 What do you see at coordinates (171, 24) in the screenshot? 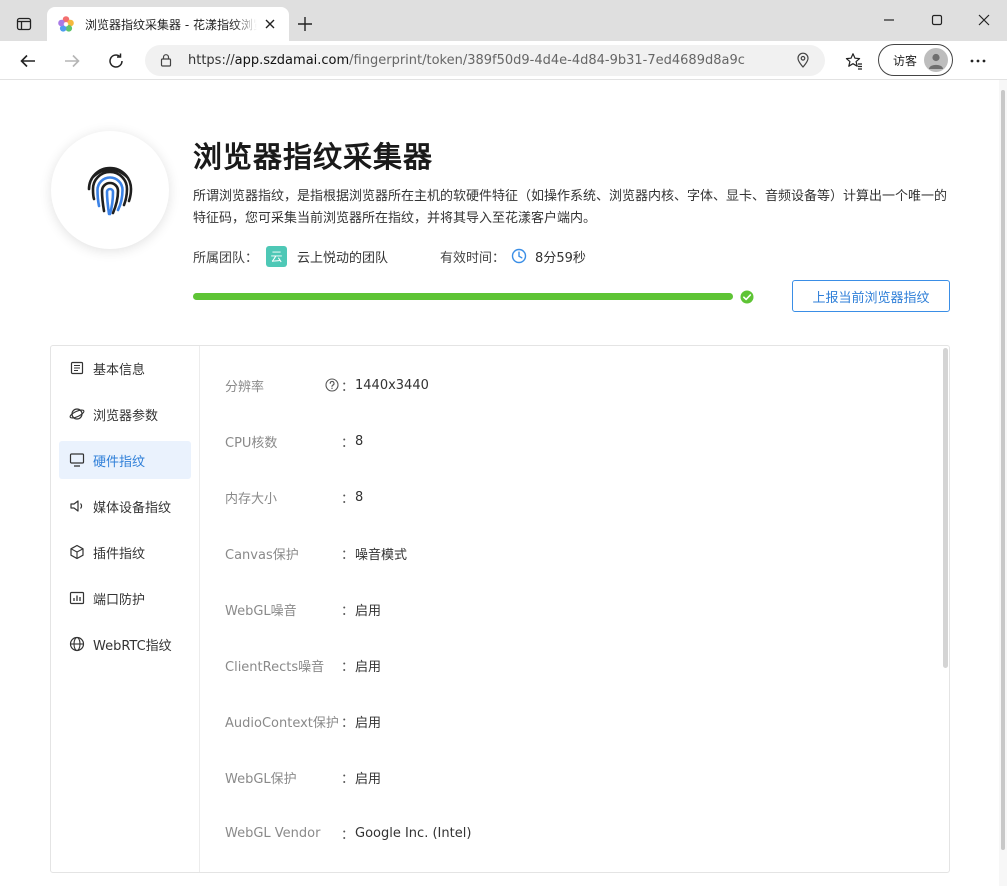
I see `tab-title: 浏览器指纹采集器 - 花漾指纹浏览器` at bounding box center [171, 24].